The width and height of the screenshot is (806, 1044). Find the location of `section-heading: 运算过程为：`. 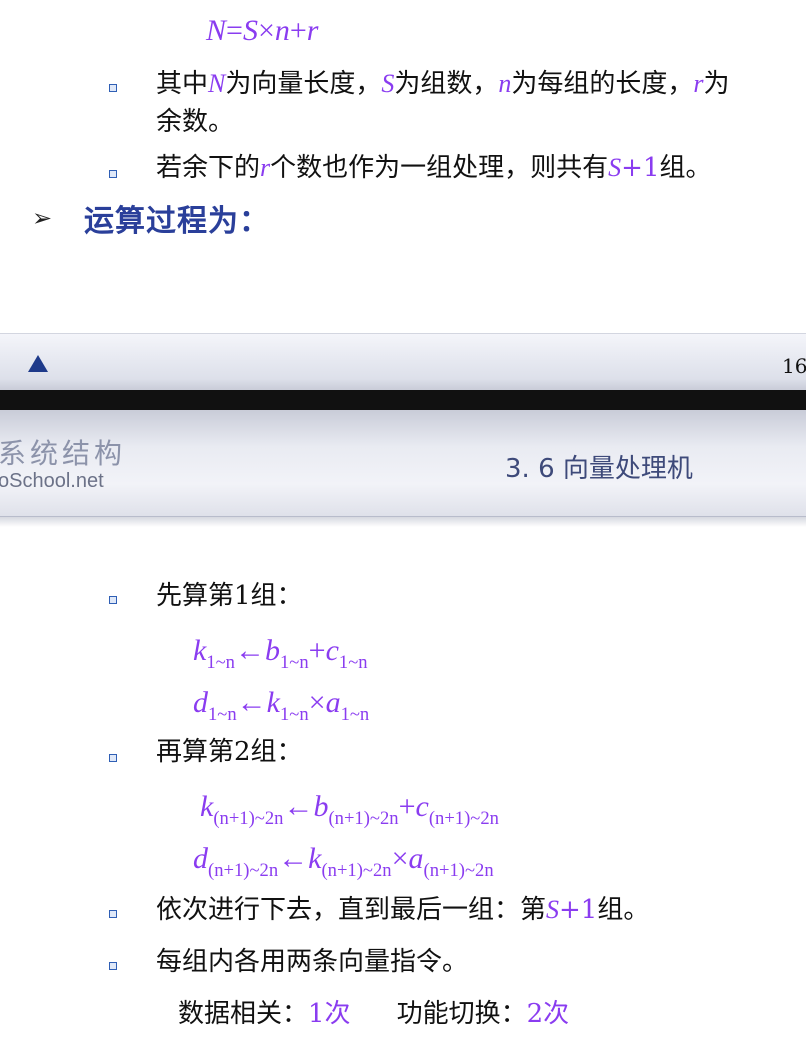

section-heading: 运算过程为： is located at coordinates (177, 221).